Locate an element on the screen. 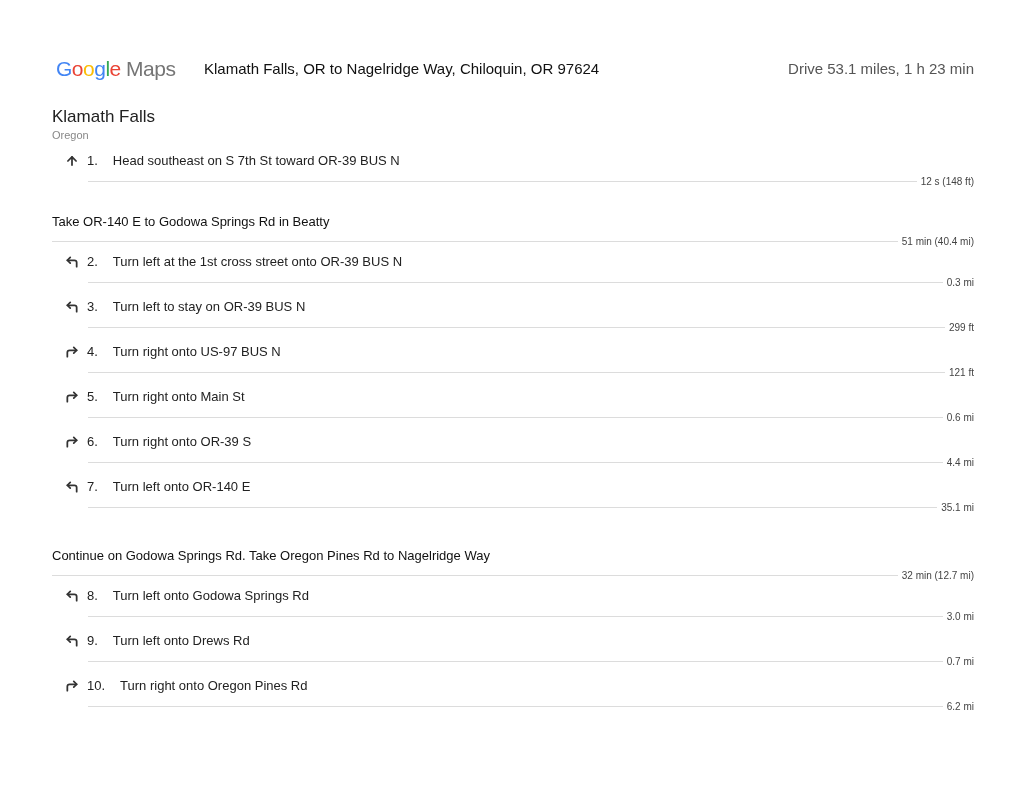 This screenshot has height=792, width=1024. route-title: Klamath Falls, OR to Nagelridge Way, Chiloquin, OR 97624 is located at coordinates (402, 68).